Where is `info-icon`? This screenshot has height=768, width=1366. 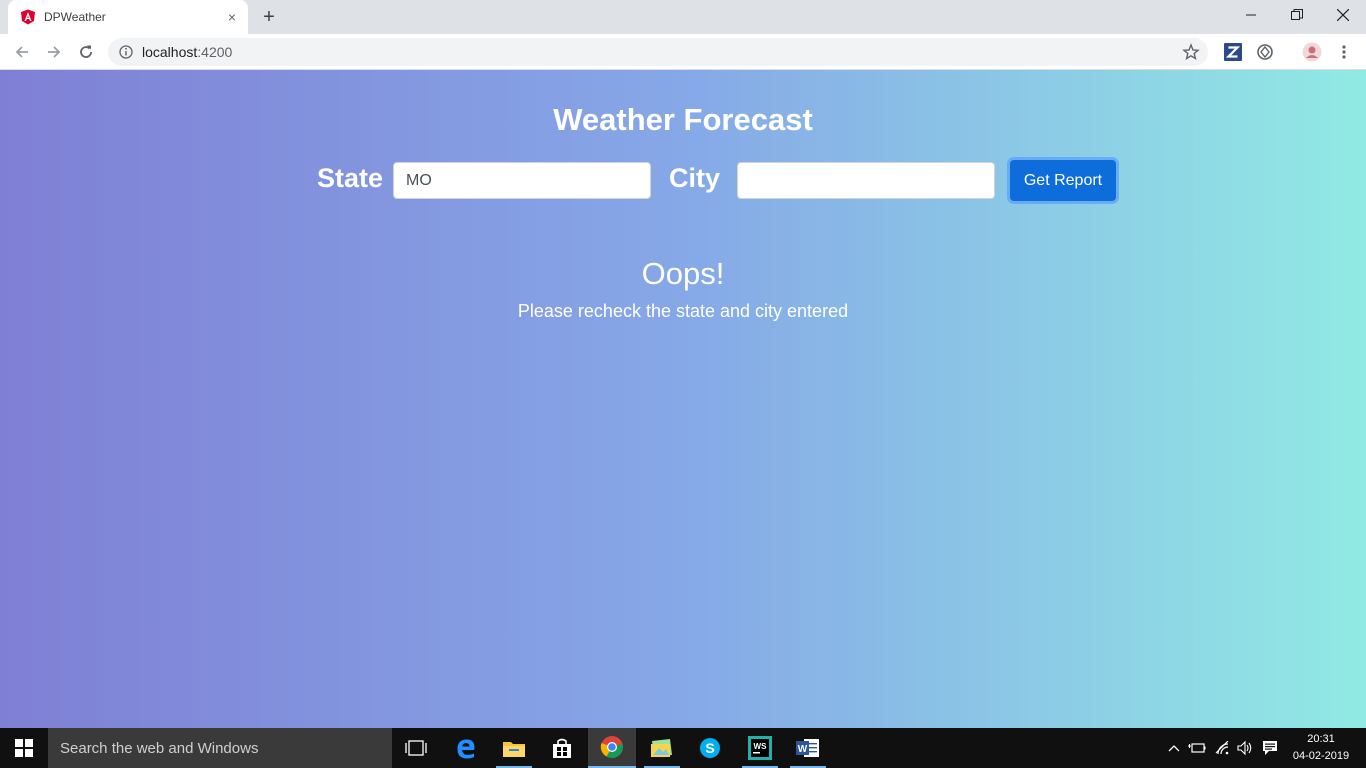 info-icon is located at coordinates (126, 52).